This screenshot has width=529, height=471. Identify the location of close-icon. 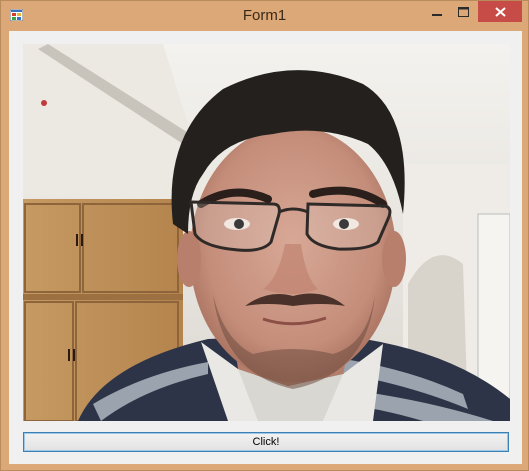
(500, 11).